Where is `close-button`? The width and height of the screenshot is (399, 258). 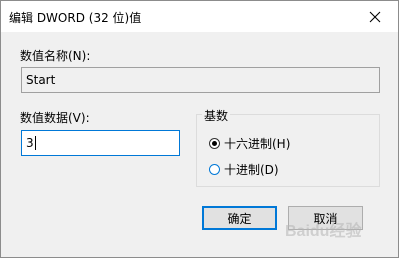 close-button is located at coordinates (375, 16).